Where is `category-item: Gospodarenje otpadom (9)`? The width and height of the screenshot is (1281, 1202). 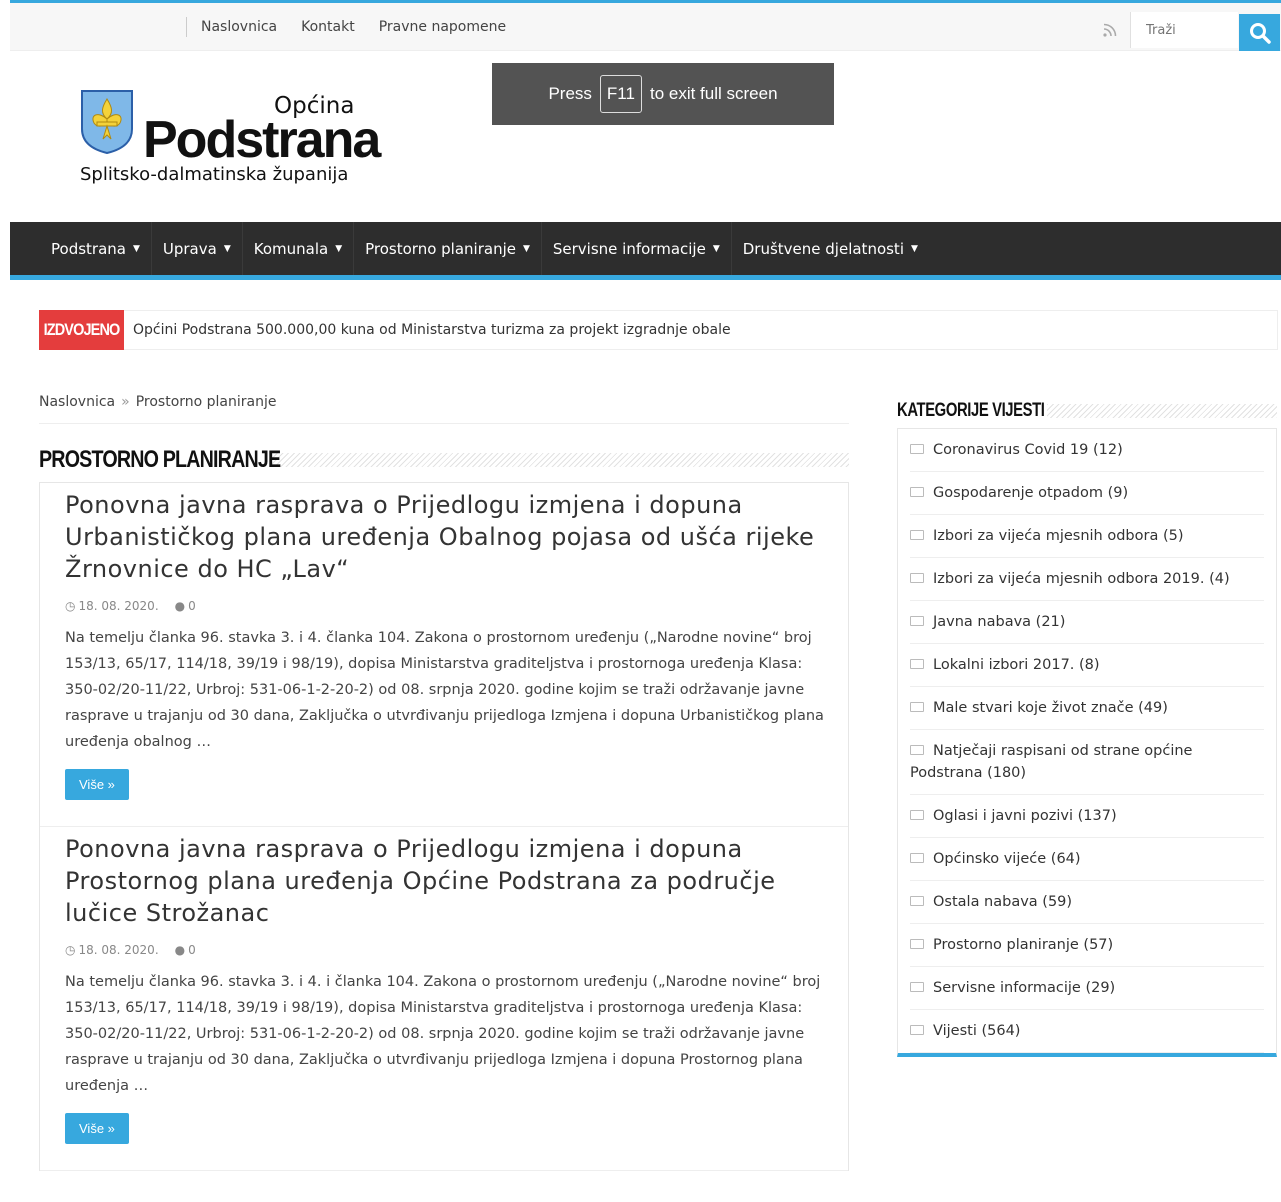
category-item: Gospodarenje otpadom (9) is located at coordinates (1087, 493).